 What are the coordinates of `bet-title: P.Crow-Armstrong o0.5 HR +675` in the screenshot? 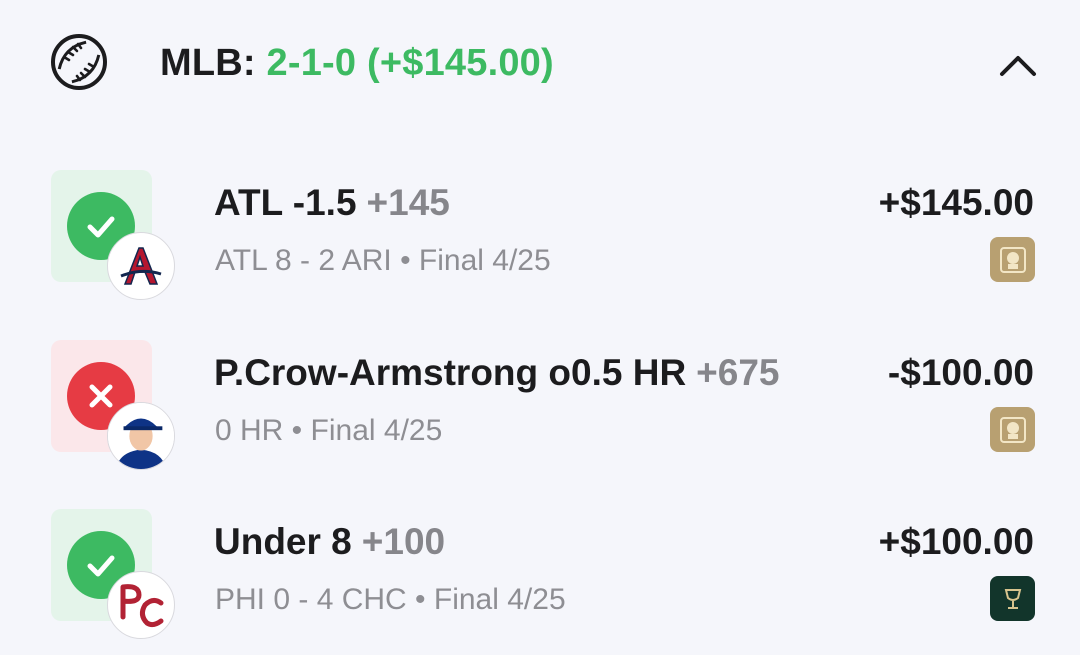 It's located at (497, 373).